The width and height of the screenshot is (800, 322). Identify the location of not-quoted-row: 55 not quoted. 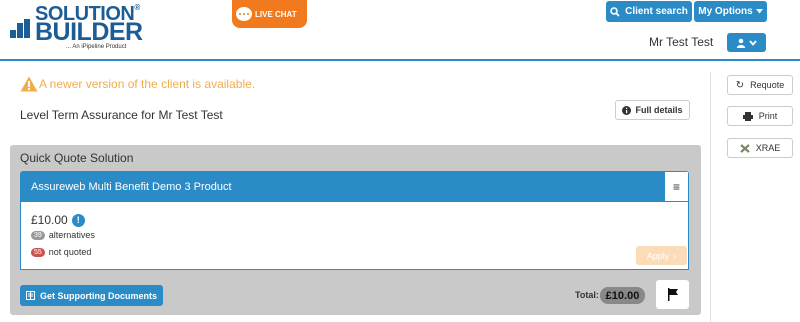
(61, 252).